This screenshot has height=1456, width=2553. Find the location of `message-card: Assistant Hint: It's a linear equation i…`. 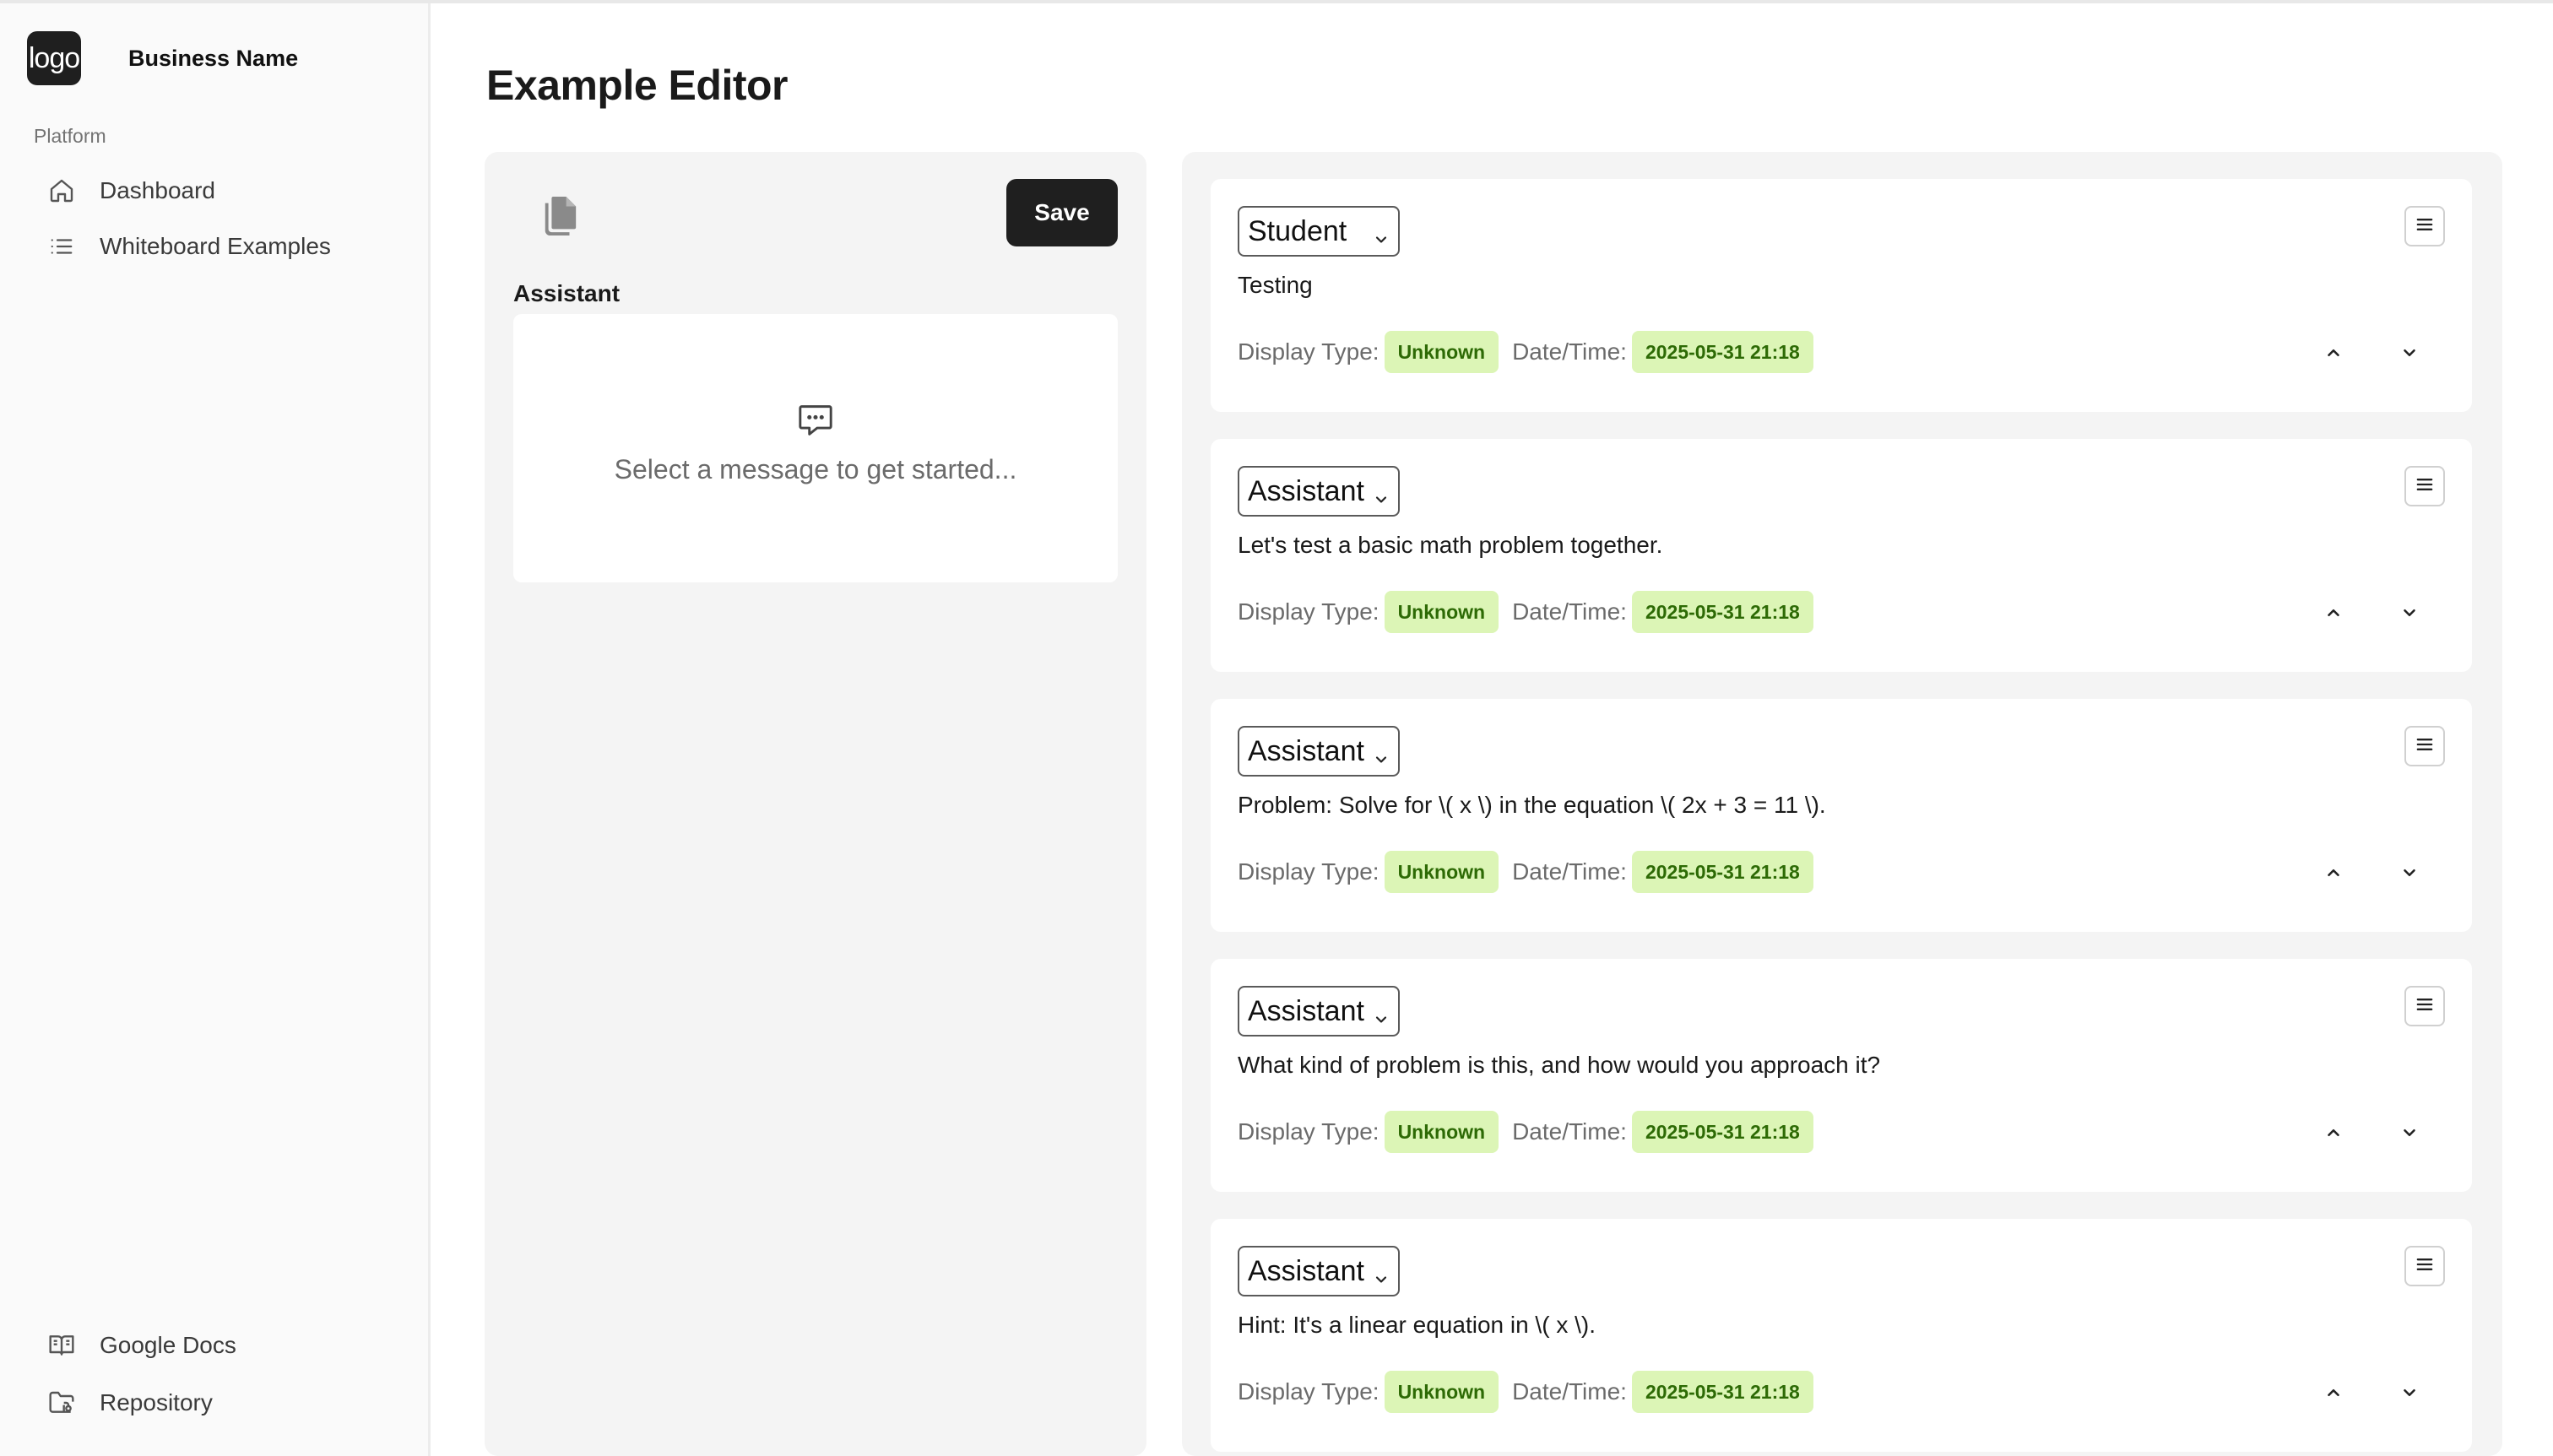

message-card: Assistant Hint: It's a linear equation i… is located at coordinates (1841, 1335).